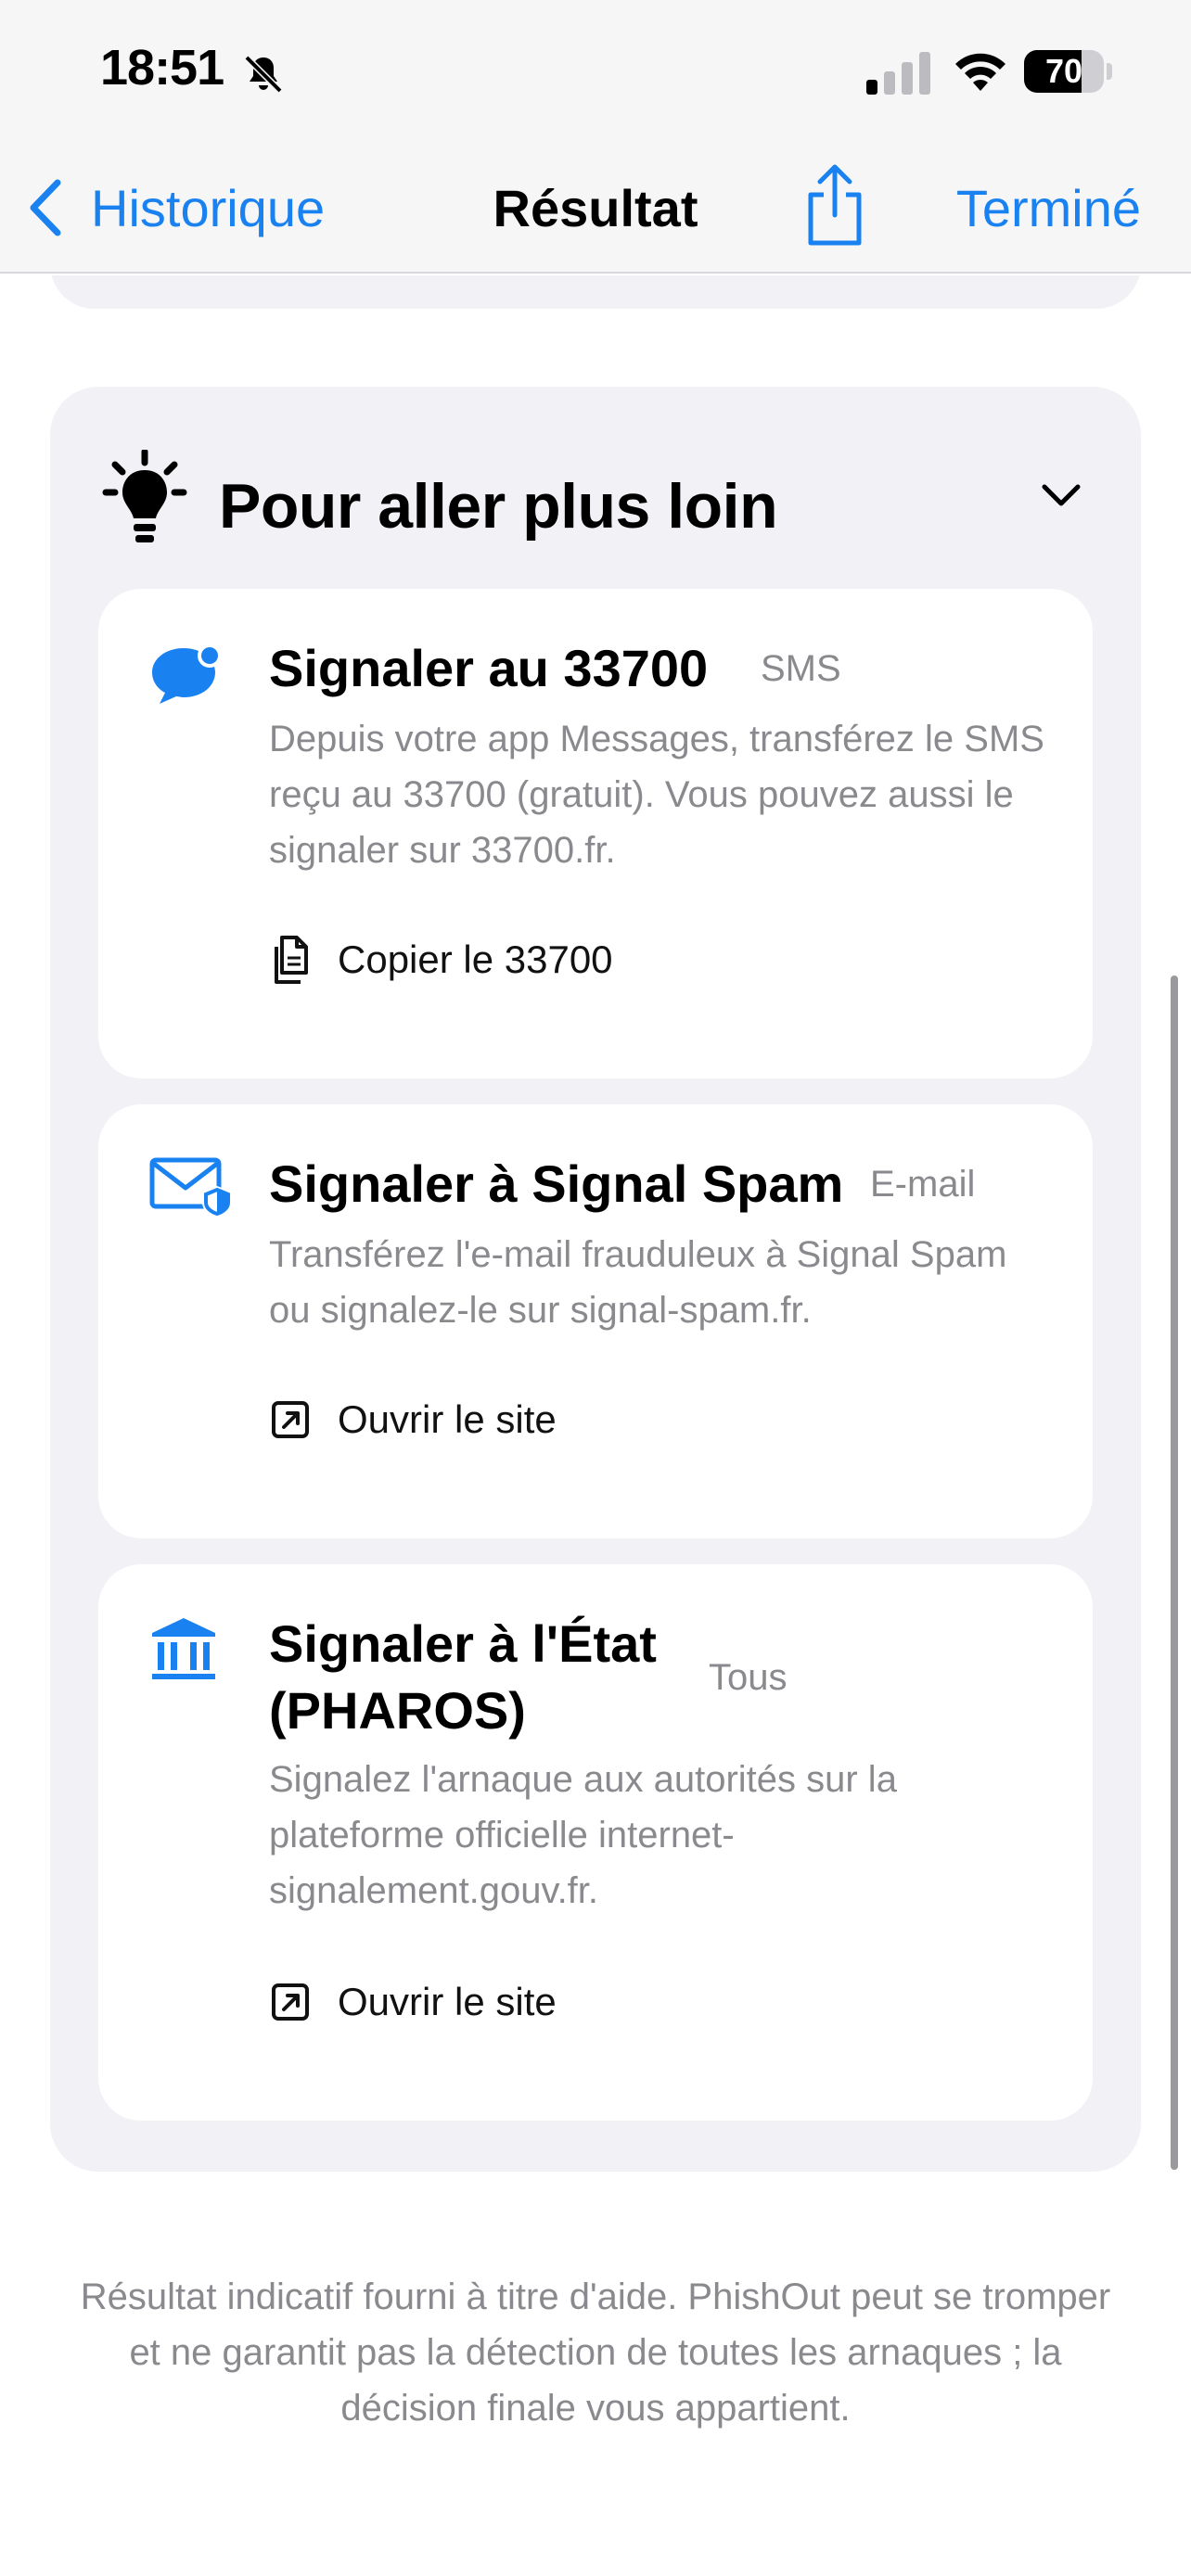 This screenshot has width=1191, height=2576. Describe the element at coordinates (1063, 71) in the screenshot. I see `battery-percentage: 70` at that location.